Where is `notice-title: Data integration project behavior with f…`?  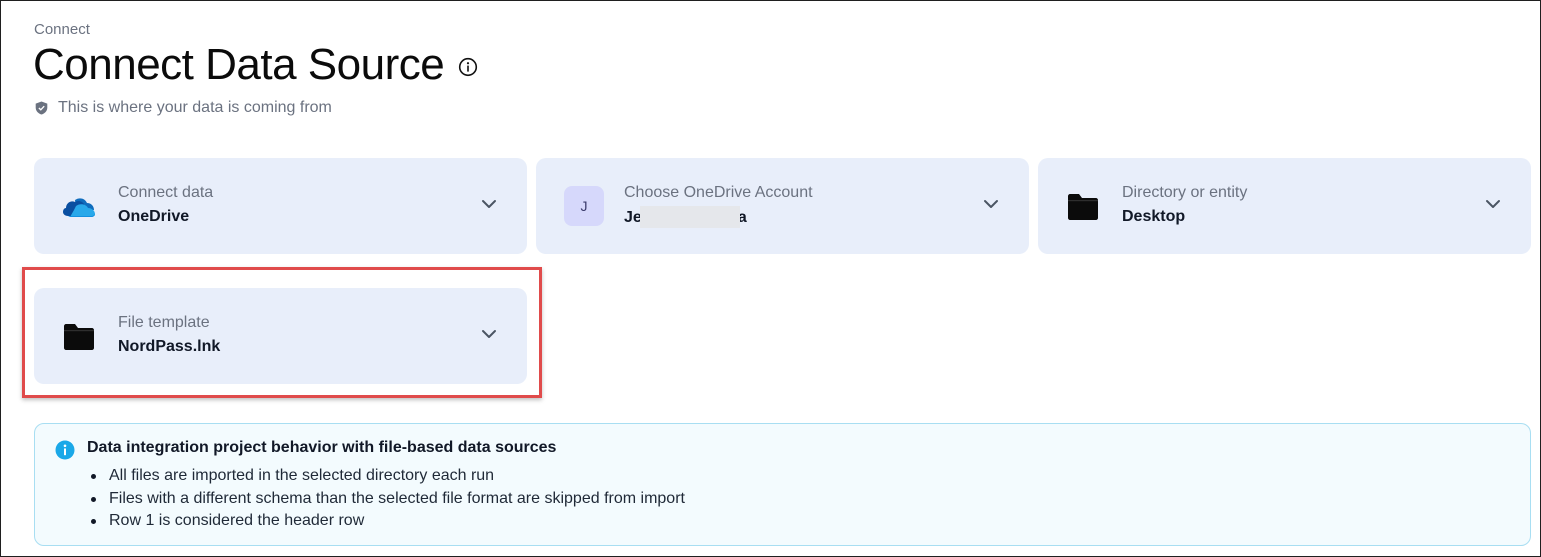
notice-title: Data integration project behavior with f… is located at coordinates (322, 447).